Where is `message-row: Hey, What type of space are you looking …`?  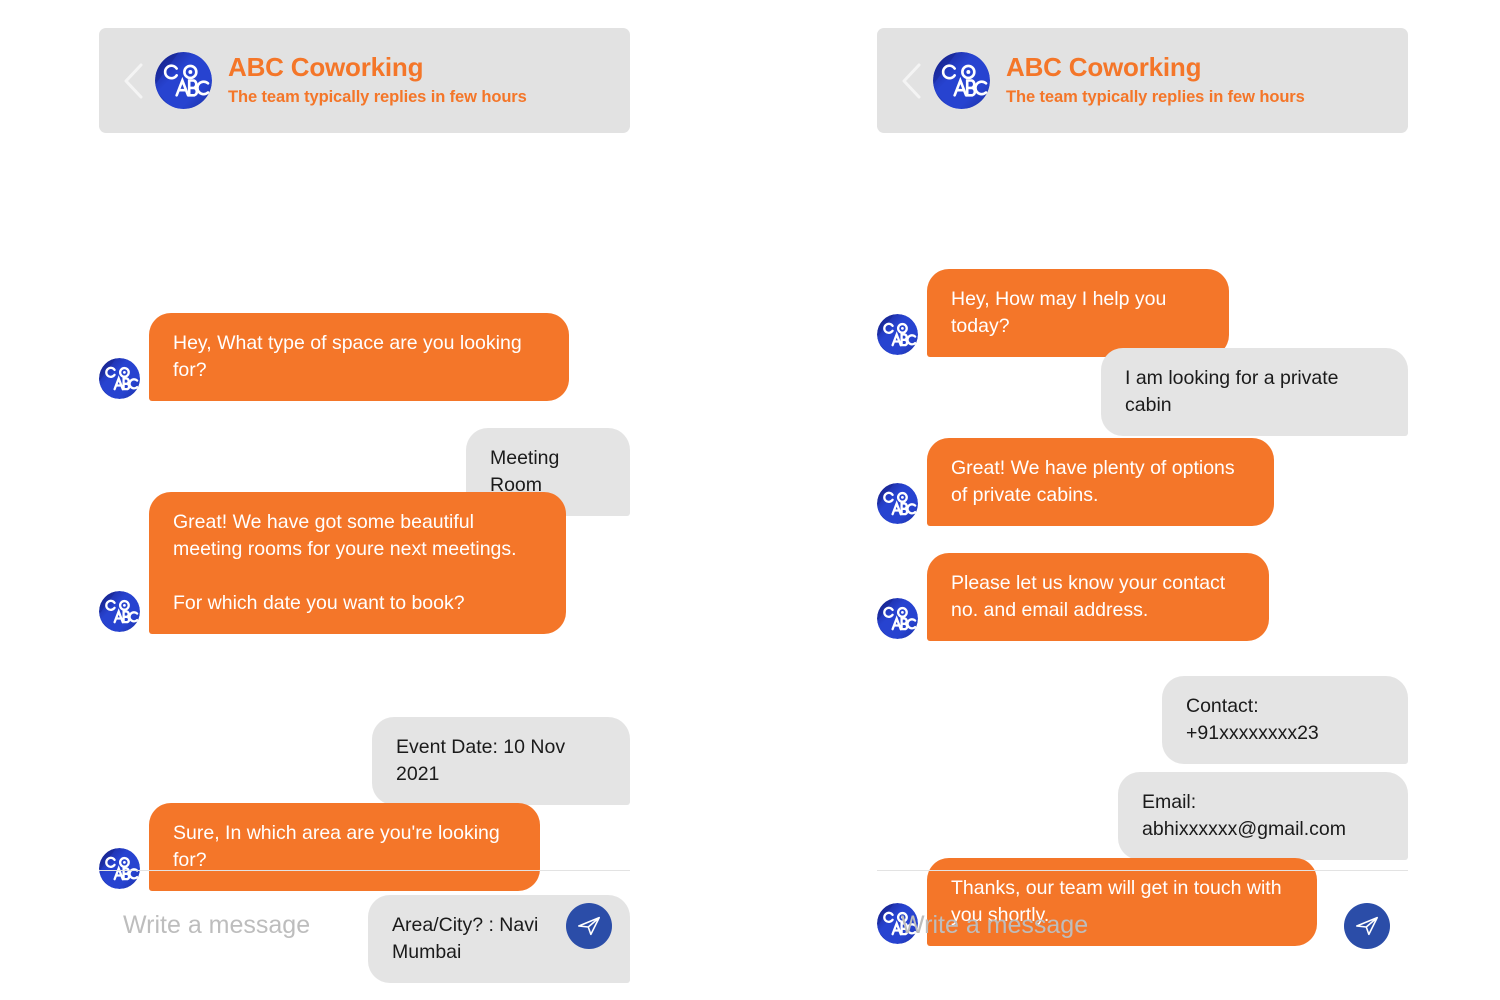
message-row: Hey, What type of space are you looking … is located at coordinates (334, 357).